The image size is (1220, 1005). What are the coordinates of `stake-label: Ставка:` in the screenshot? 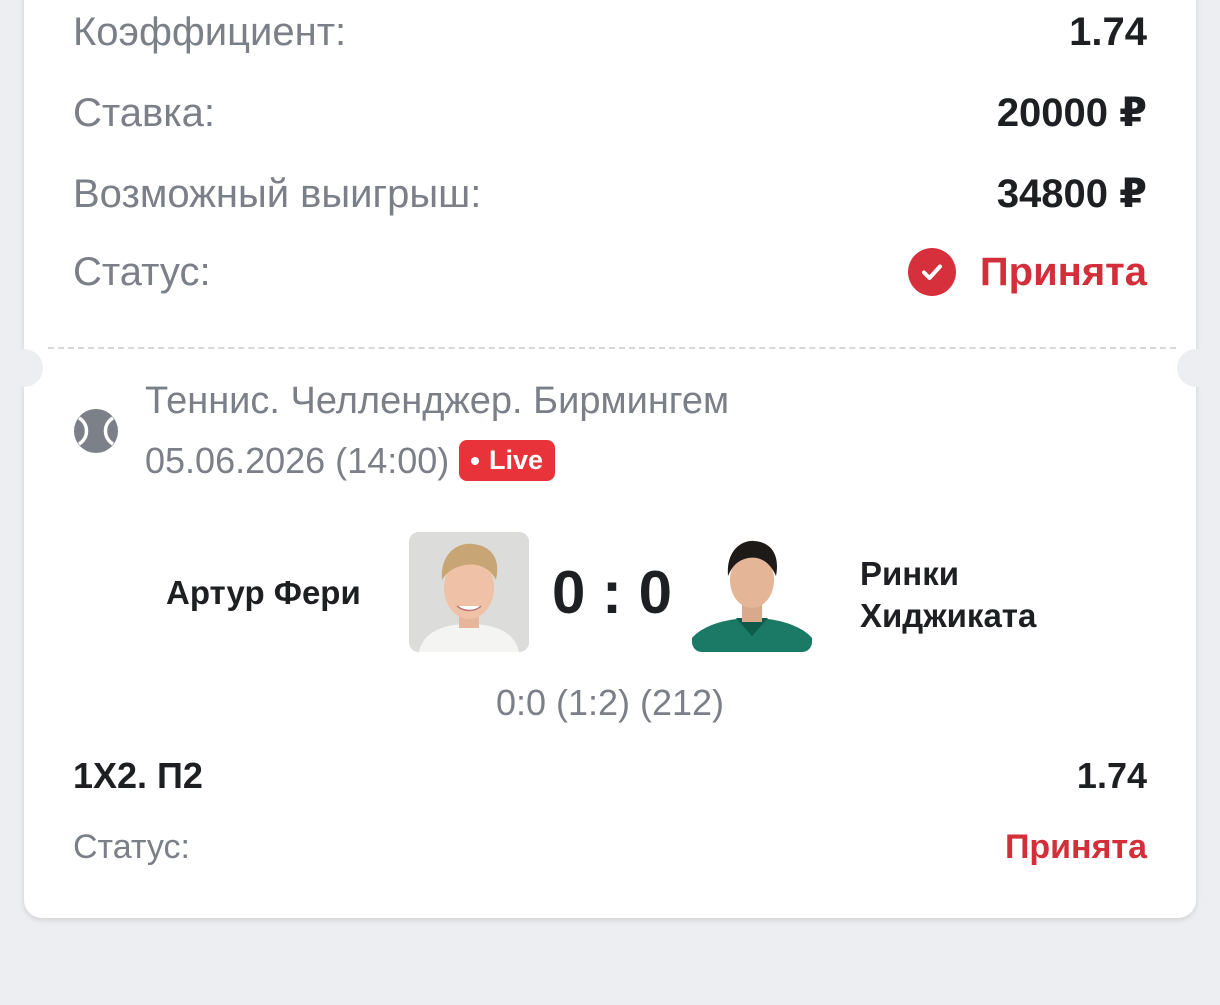 It's located at (144, 112).